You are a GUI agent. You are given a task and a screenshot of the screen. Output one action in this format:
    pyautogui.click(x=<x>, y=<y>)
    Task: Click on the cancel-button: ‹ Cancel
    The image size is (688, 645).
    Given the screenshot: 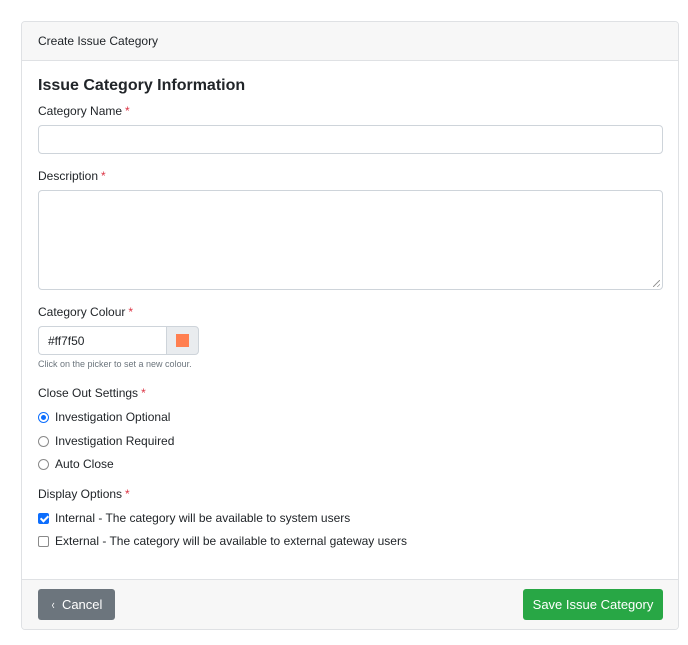 What is the action you would take?
    pyautogui.click(x=76, y=604)
    